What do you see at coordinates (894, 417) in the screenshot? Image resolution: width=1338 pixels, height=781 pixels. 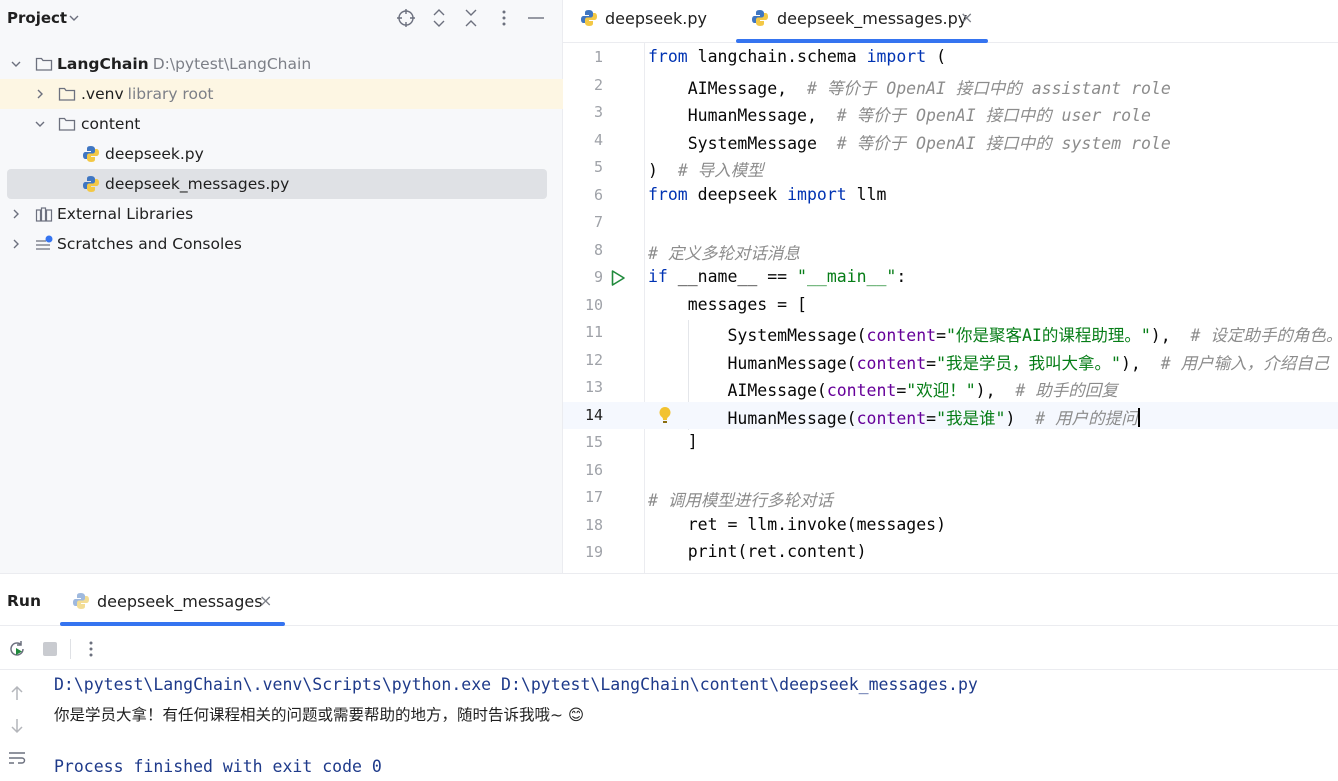 I see `code-text: HumanMessage(content="我是谁") # 用户的提问` at bounding box center [894, 417].